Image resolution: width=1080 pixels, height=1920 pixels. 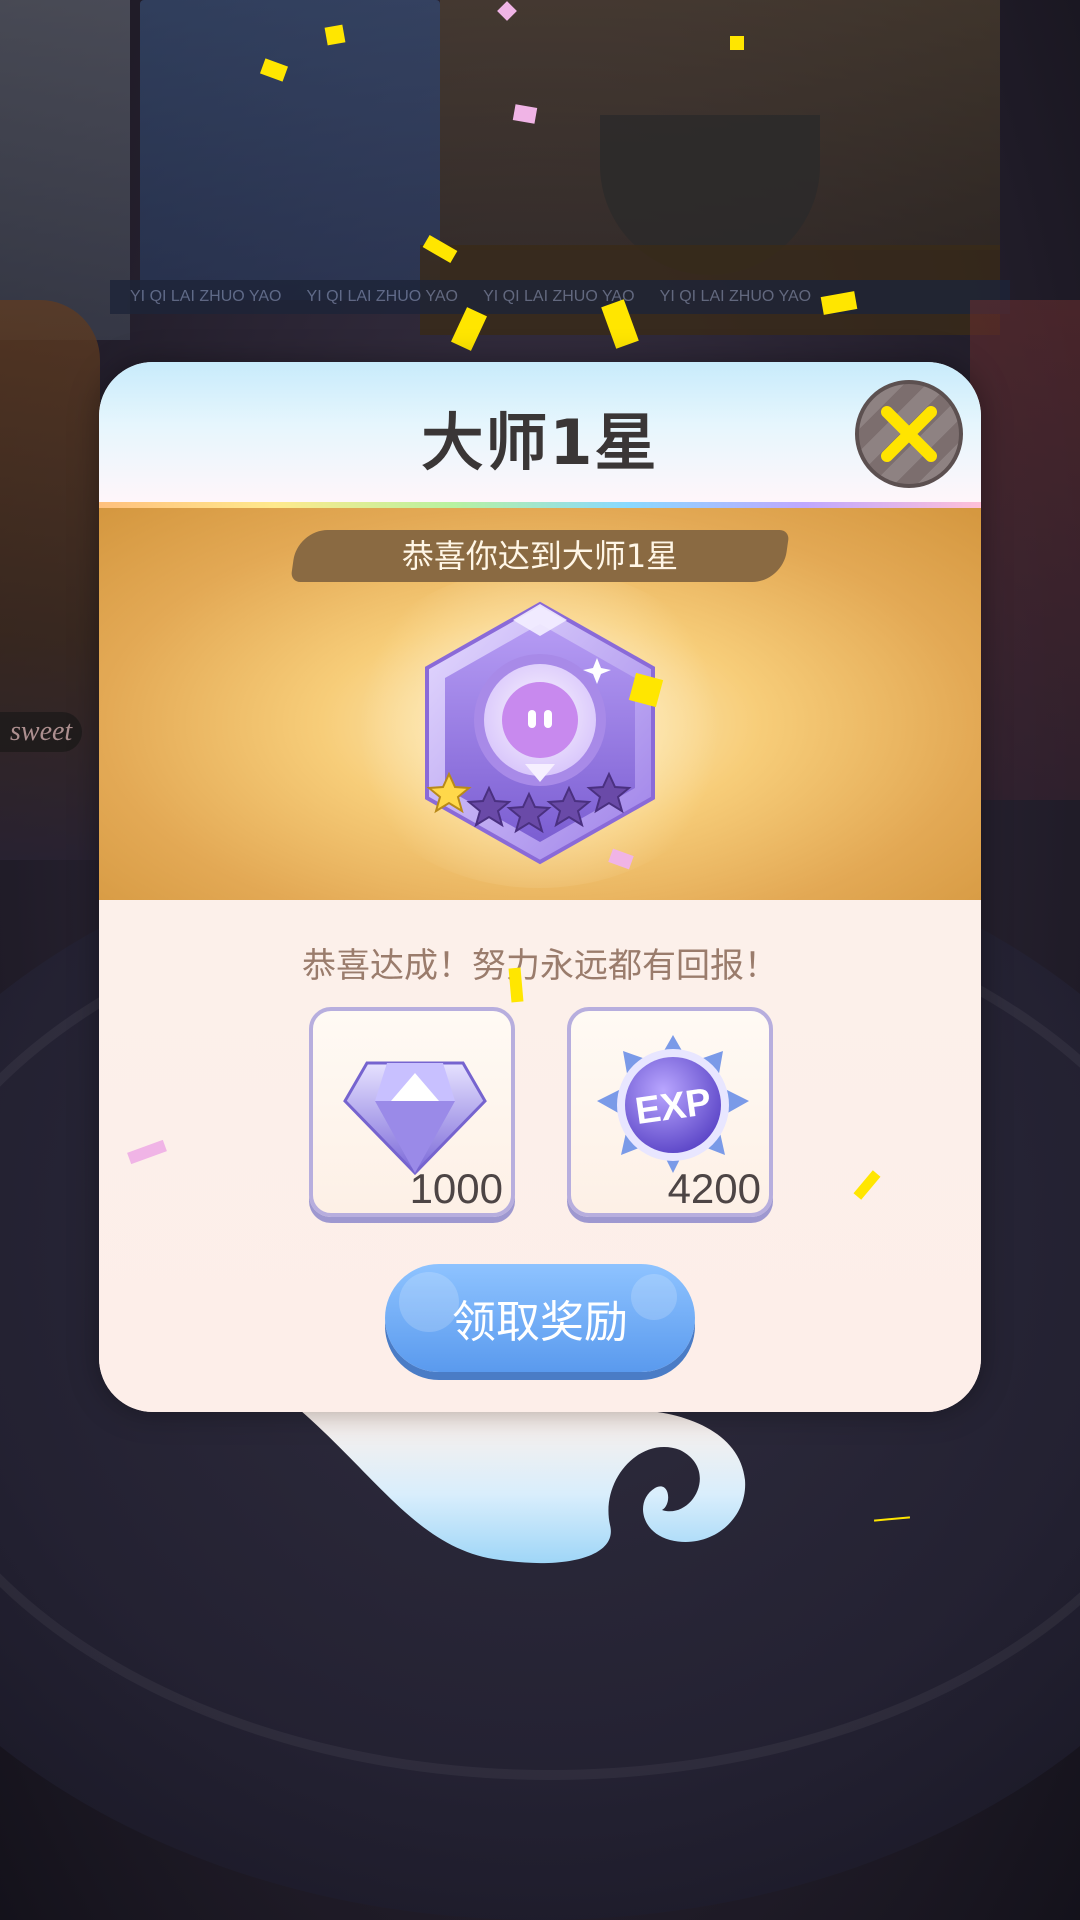 I want to click on master-rank-badge, so click(x=540, y=733).